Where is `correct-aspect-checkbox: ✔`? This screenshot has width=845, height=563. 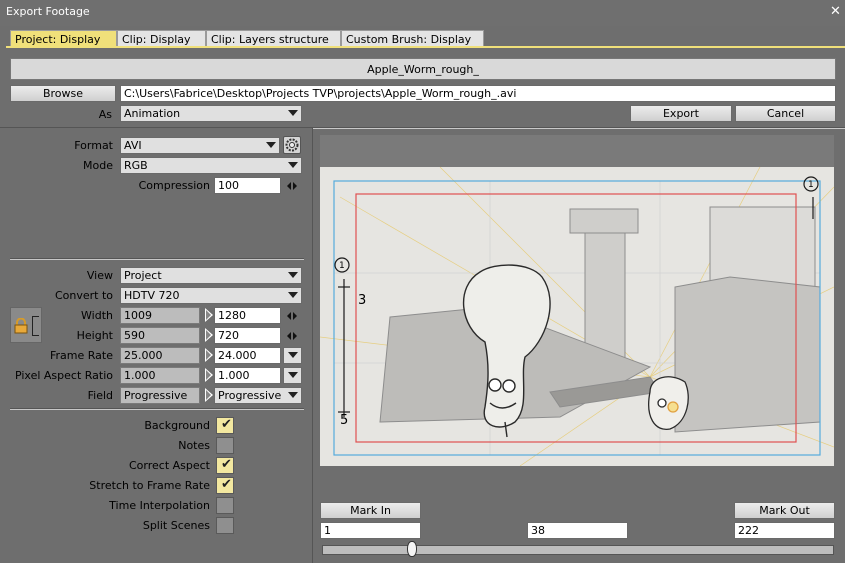
correct-aspect-checkbox: ✔ is located at coordinates (225, 465).